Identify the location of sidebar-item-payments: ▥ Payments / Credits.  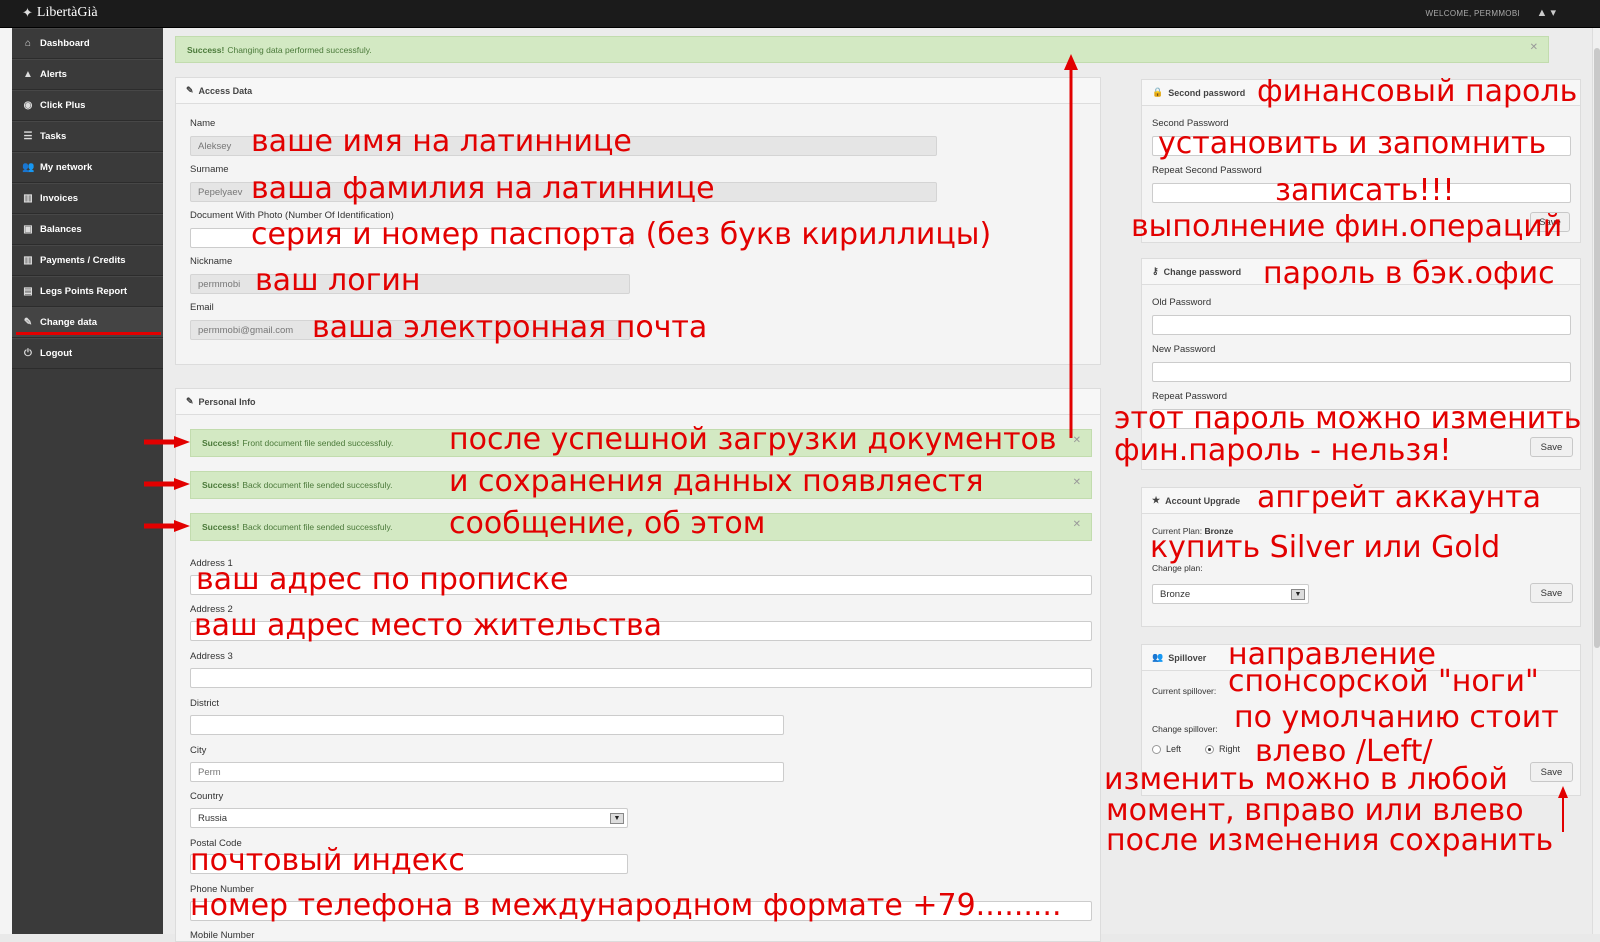
(87, 260).